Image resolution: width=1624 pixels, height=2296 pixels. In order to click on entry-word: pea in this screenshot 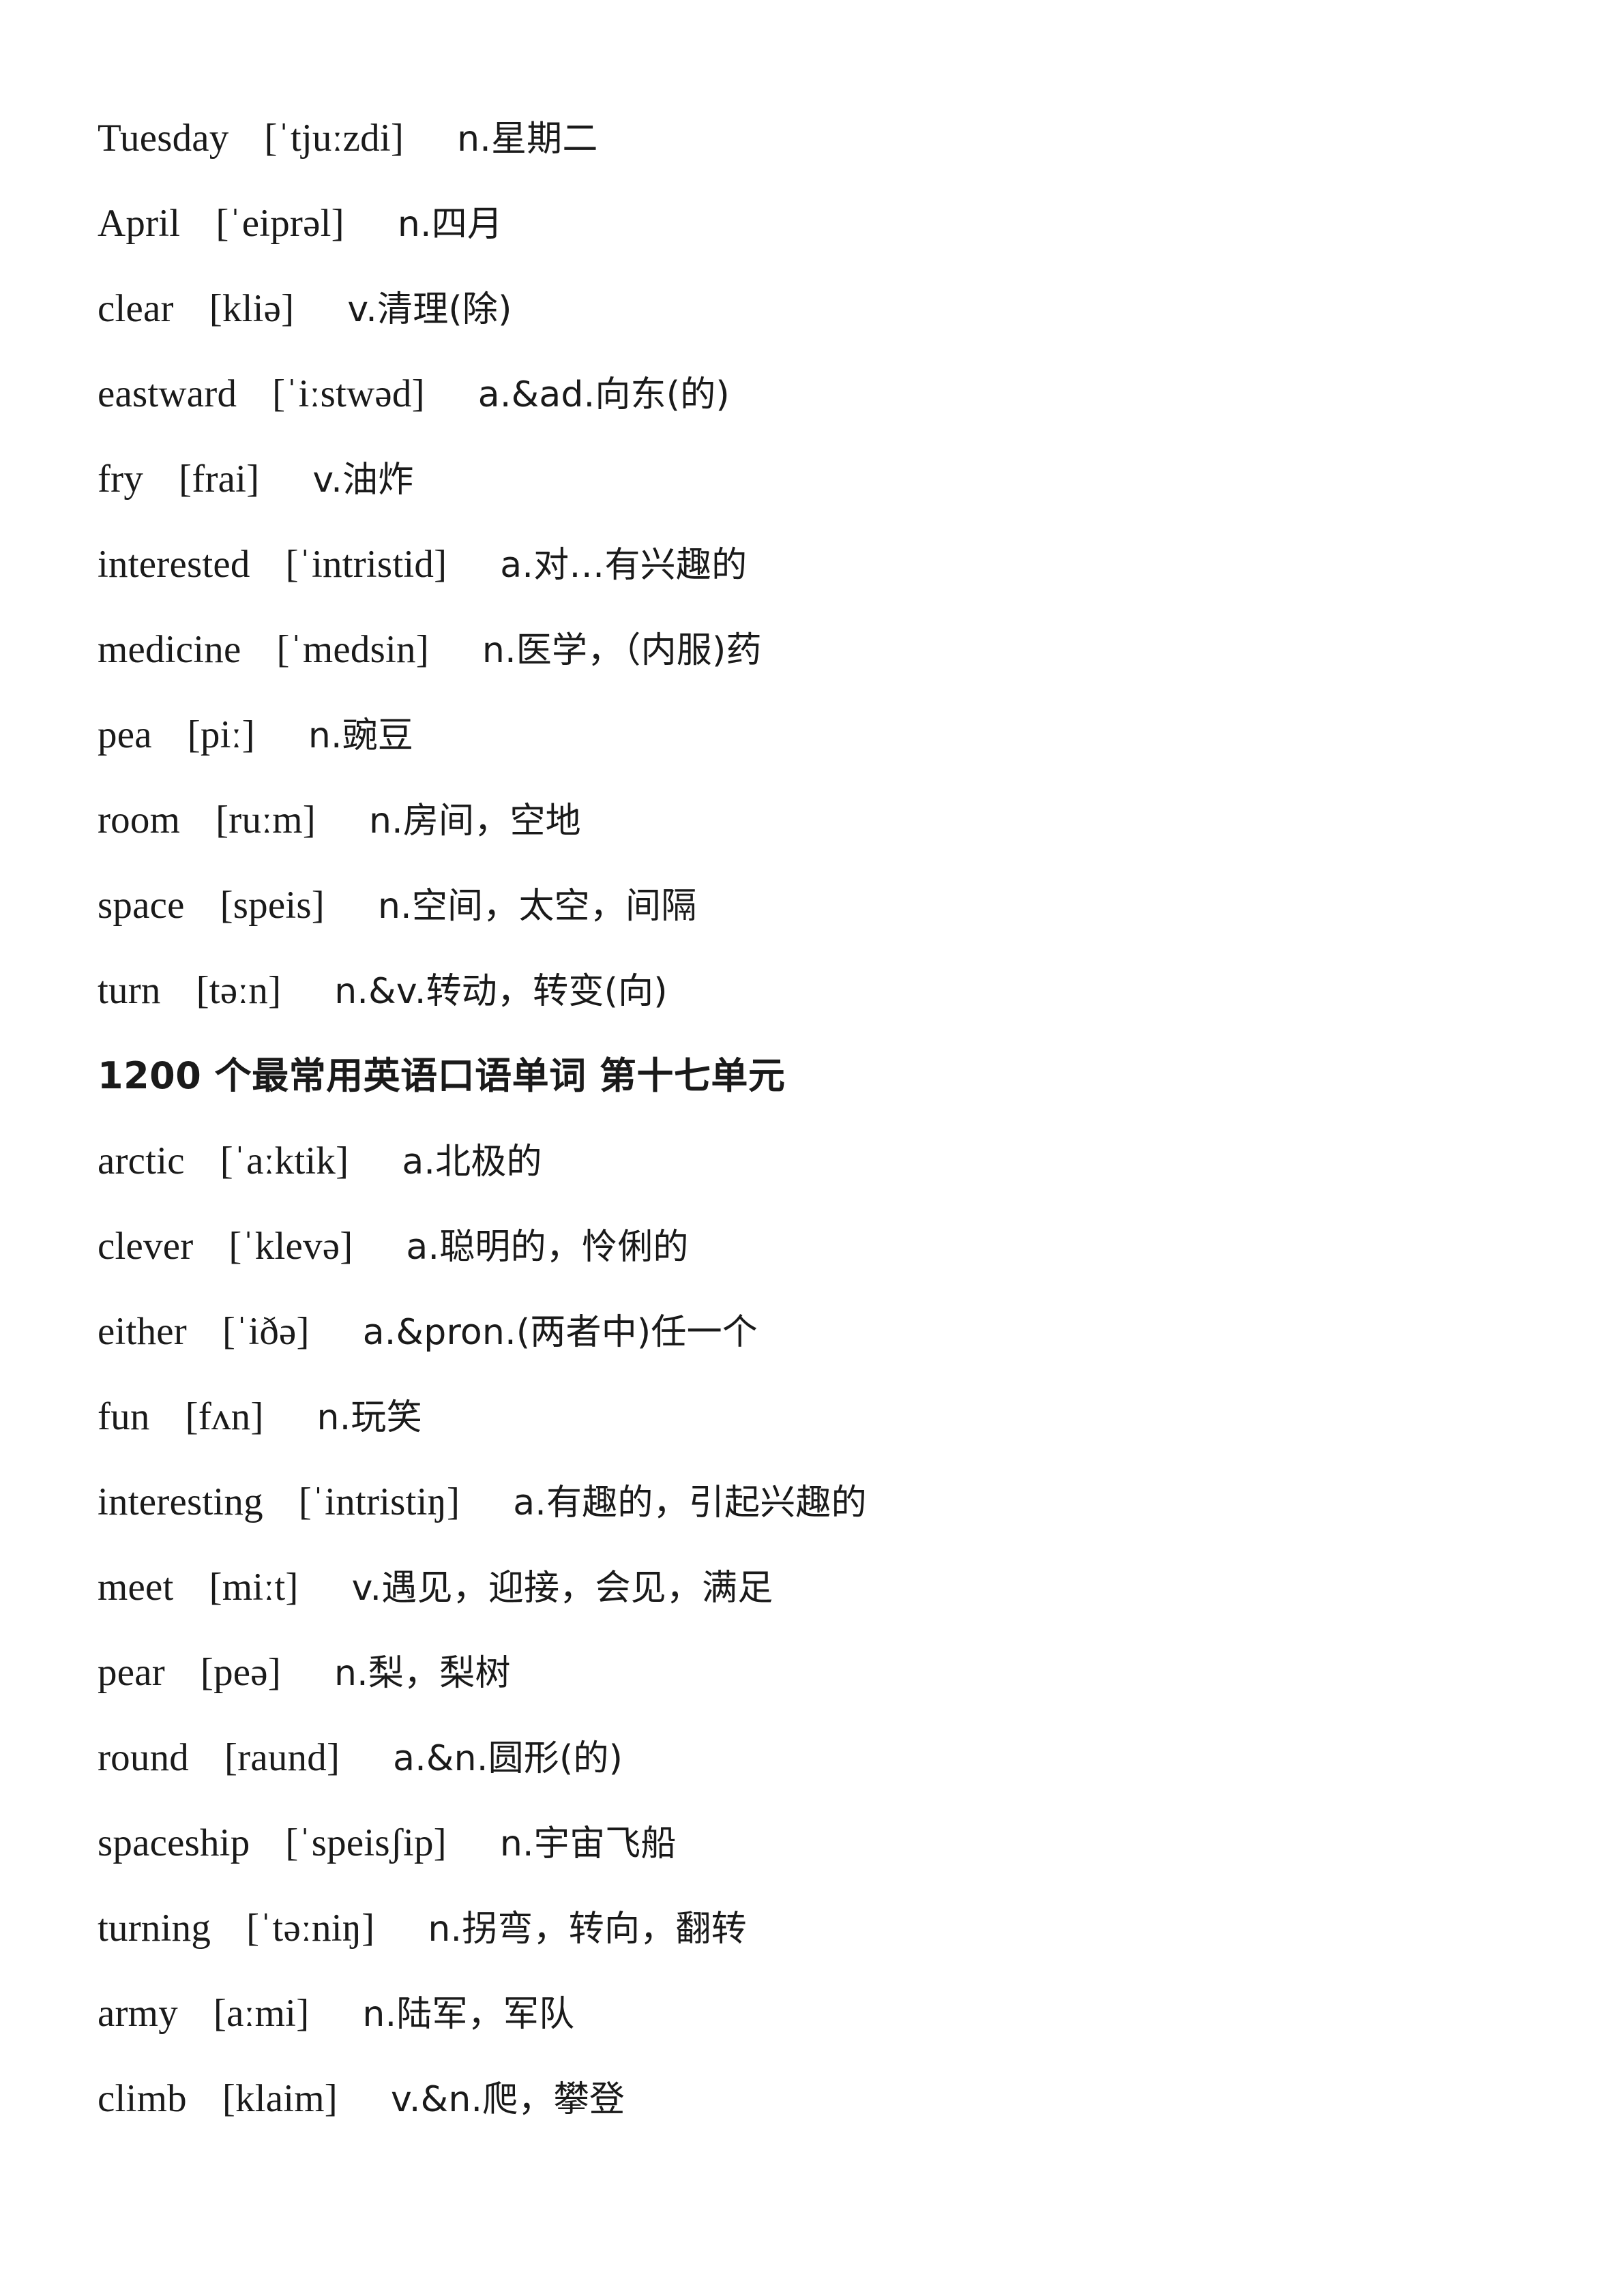, I will do `click(125, 734)`.